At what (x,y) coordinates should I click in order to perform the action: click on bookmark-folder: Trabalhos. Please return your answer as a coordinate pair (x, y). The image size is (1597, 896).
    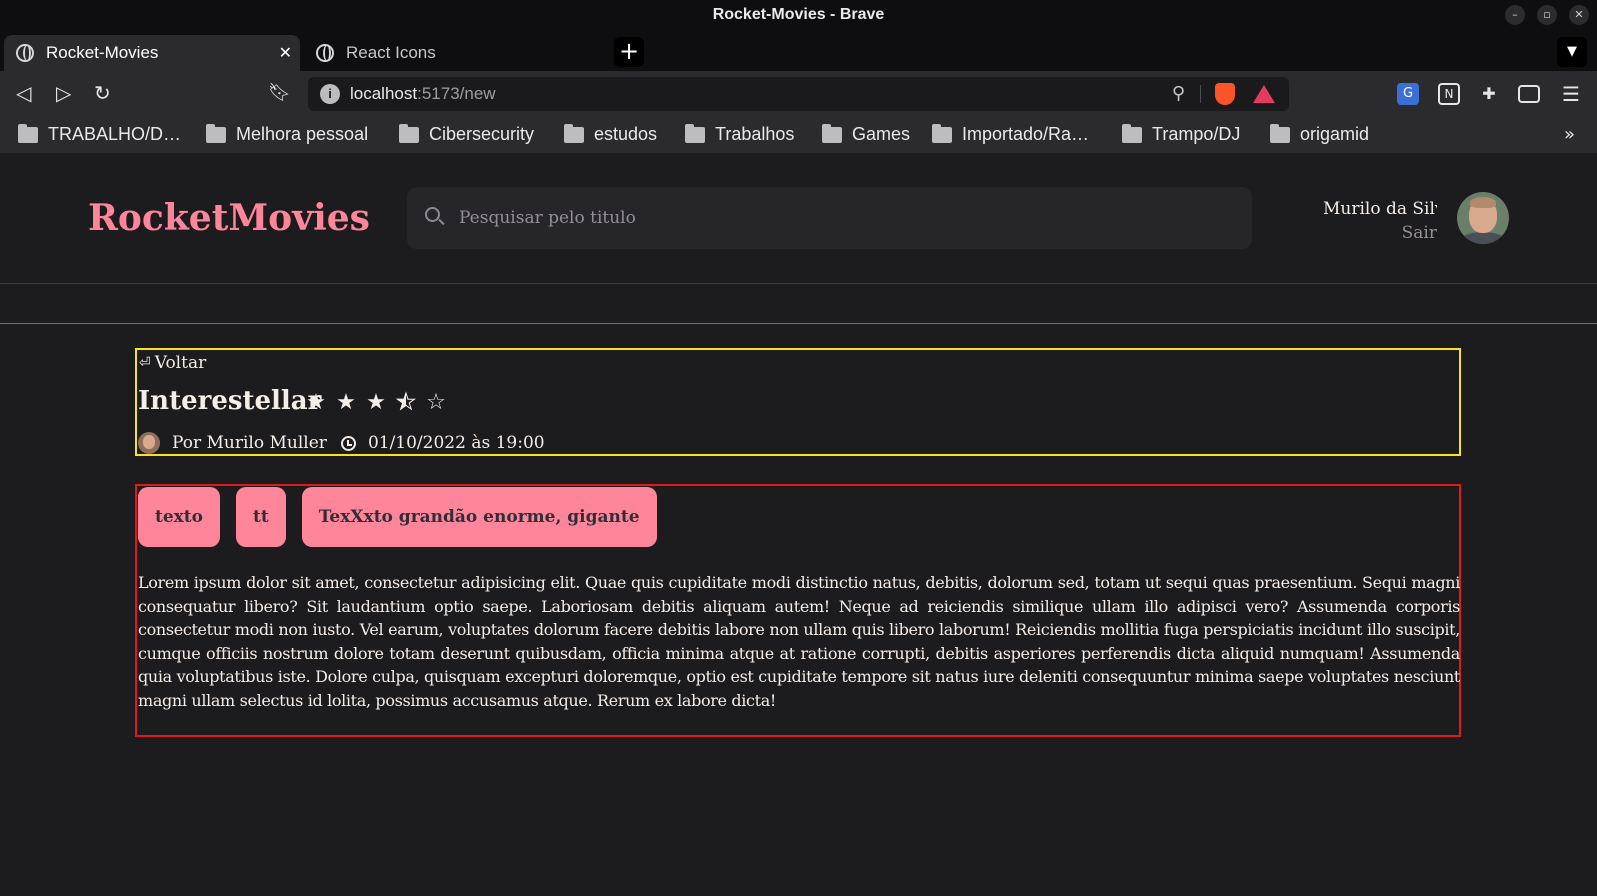
    Looking at the image, I should click on (739, 134).